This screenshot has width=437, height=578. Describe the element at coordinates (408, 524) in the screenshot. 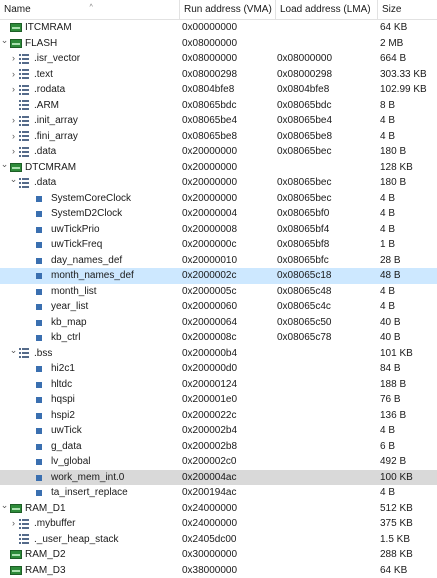

I see `size-cell: 375 KB` at that location.